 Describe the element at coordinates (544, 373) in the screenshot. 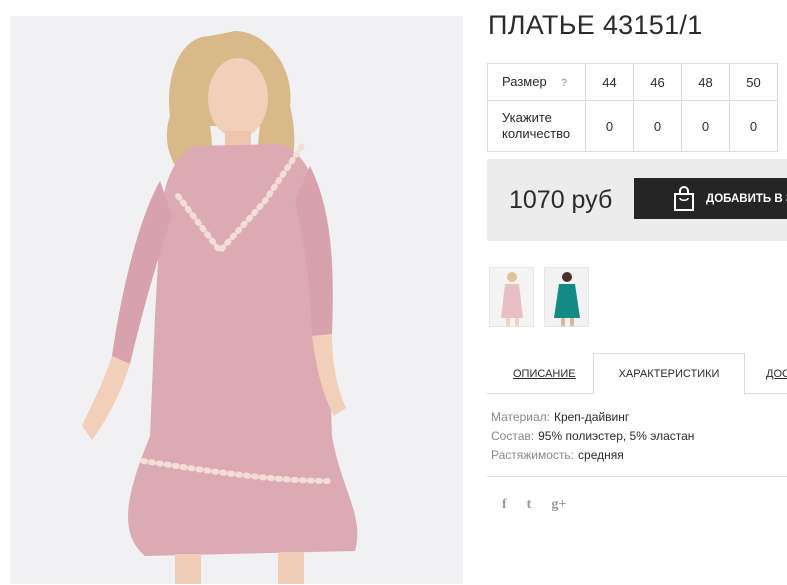

I see `tab-description: ОПИСАНИЕ` at that location.